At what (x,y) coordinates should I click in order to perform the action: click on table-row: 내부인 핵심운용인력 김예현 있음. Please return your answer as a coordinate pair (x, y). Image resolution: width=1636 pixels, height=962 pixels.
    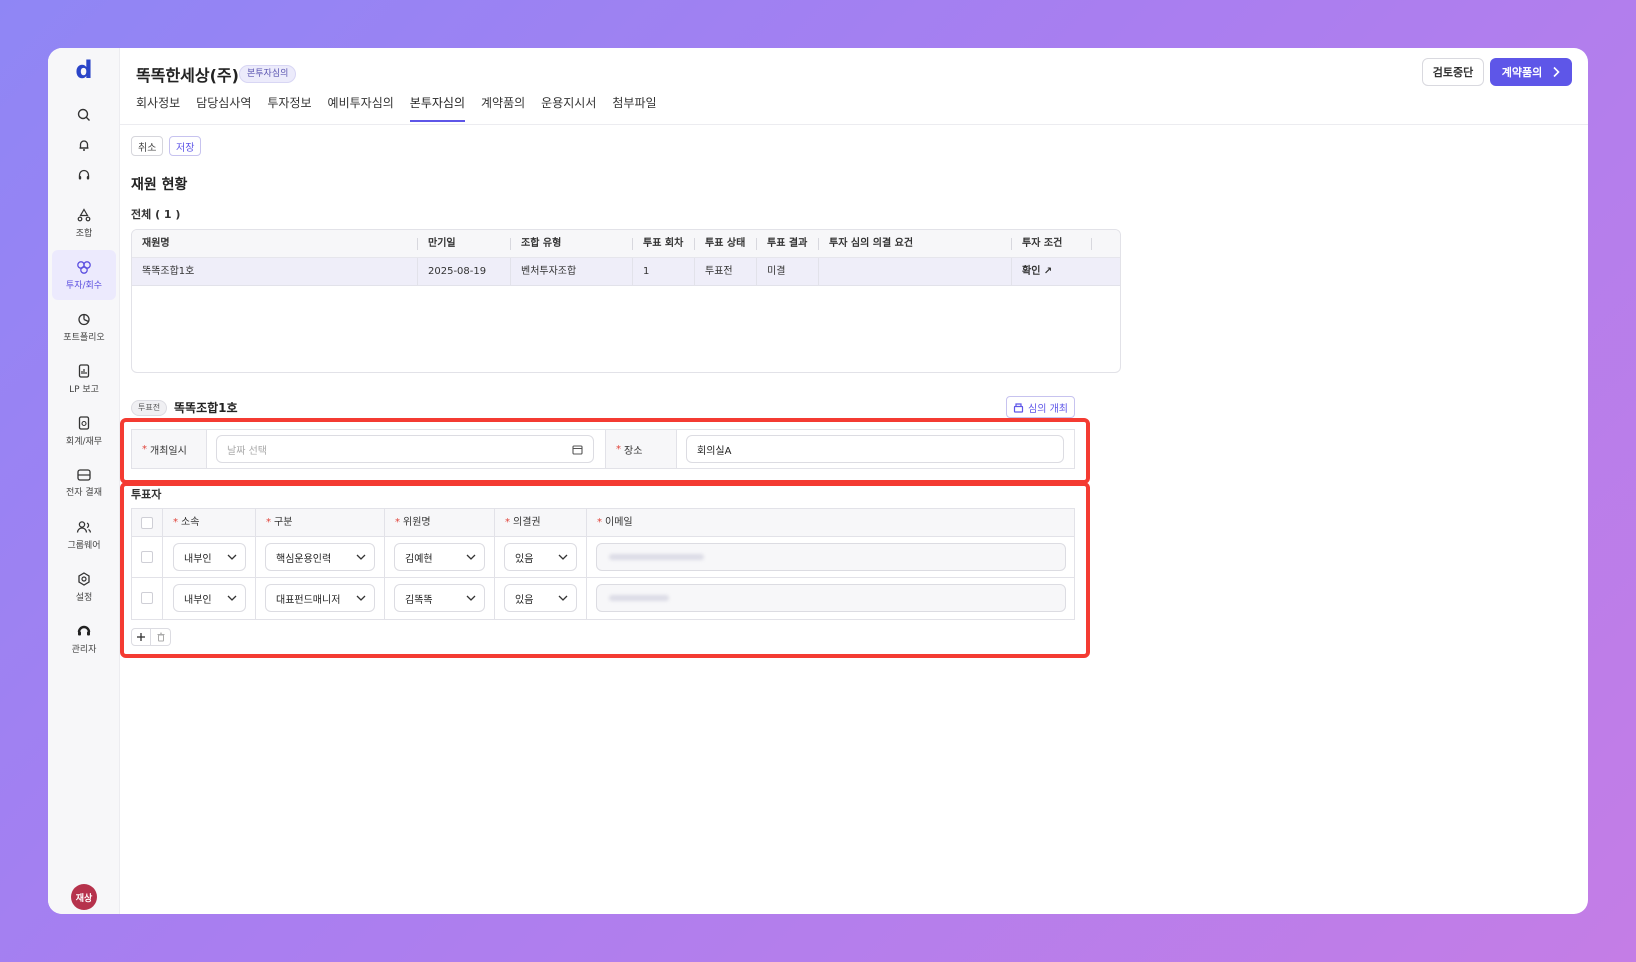
    Looking at the image, I should click on (603, 557).